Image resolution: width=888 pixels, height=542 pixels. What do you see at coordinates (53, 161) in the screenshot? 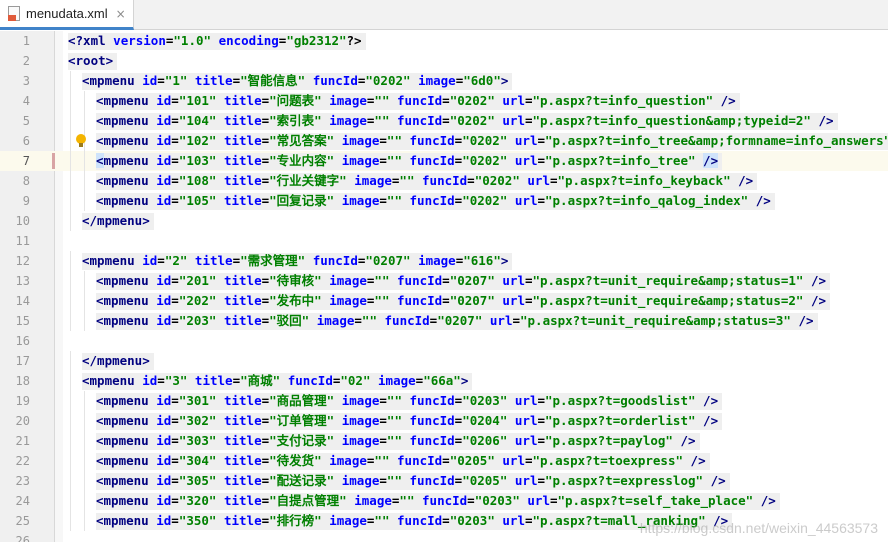
I see `change-marker` at bounding box center [53, 161].